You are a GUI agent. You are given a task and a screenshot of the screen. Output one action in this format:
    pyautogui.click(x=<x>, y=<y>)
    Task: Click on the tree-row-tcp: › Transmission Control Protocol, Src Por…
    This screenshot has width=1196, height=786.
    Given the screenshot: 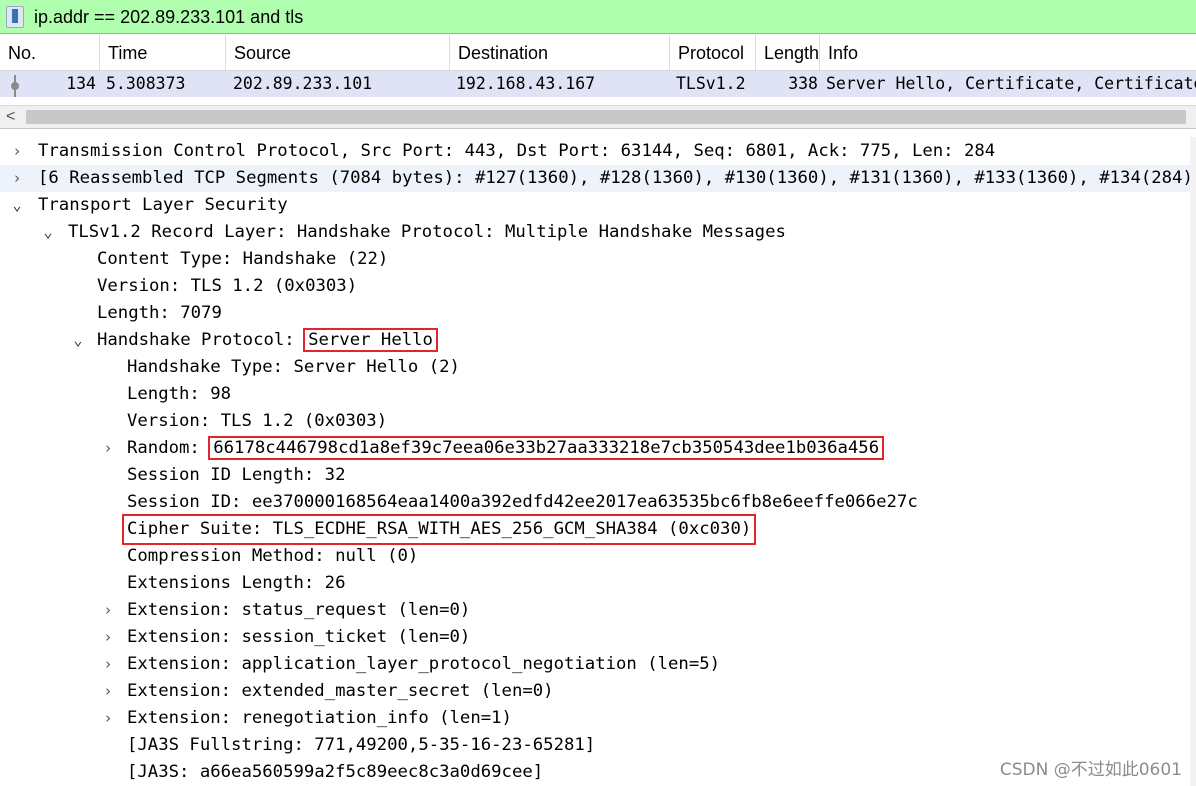 What is the action you would take?
    pyautogui.click(x=598, y=151)
    